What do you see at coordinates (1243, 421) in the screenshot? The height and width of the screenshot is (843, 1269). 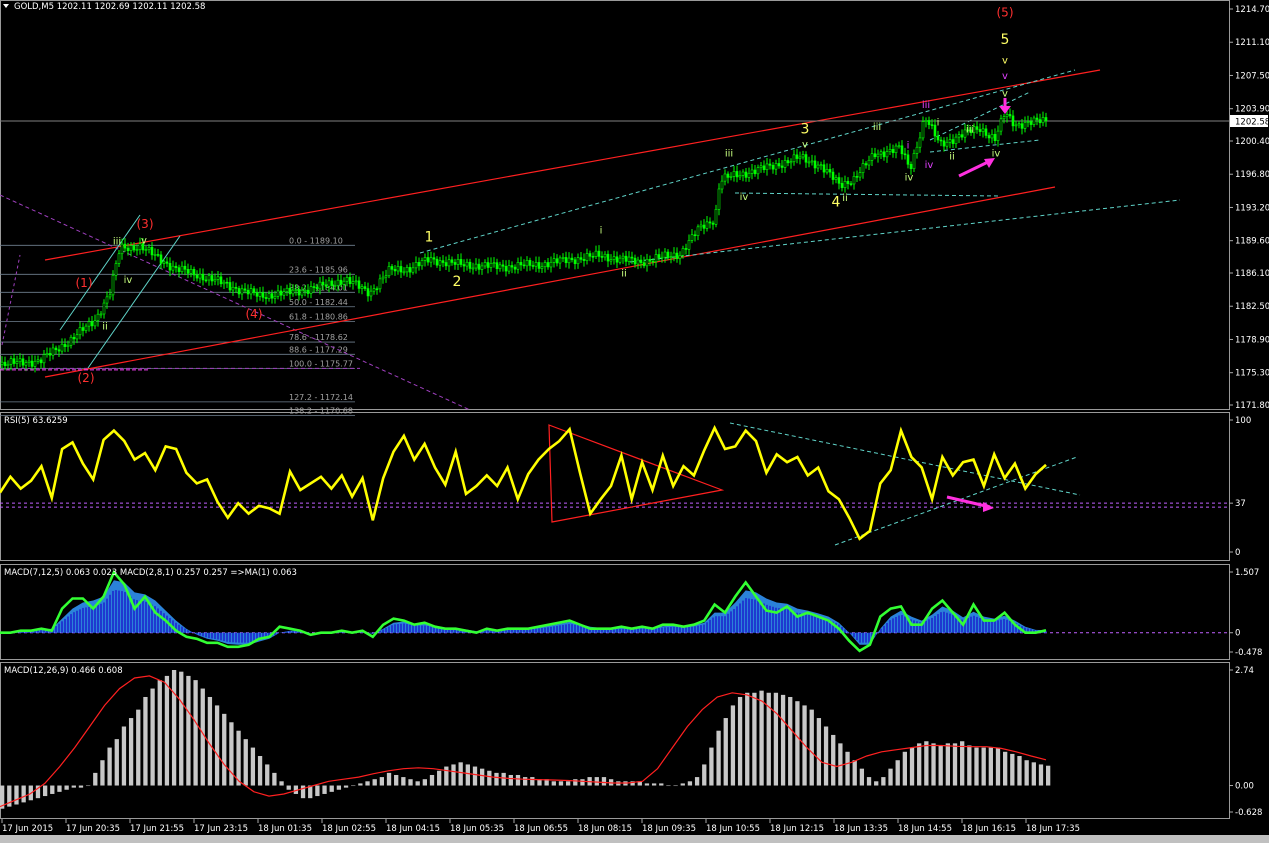 I see `axis-label: 100` at bounding box center [1243, 421].